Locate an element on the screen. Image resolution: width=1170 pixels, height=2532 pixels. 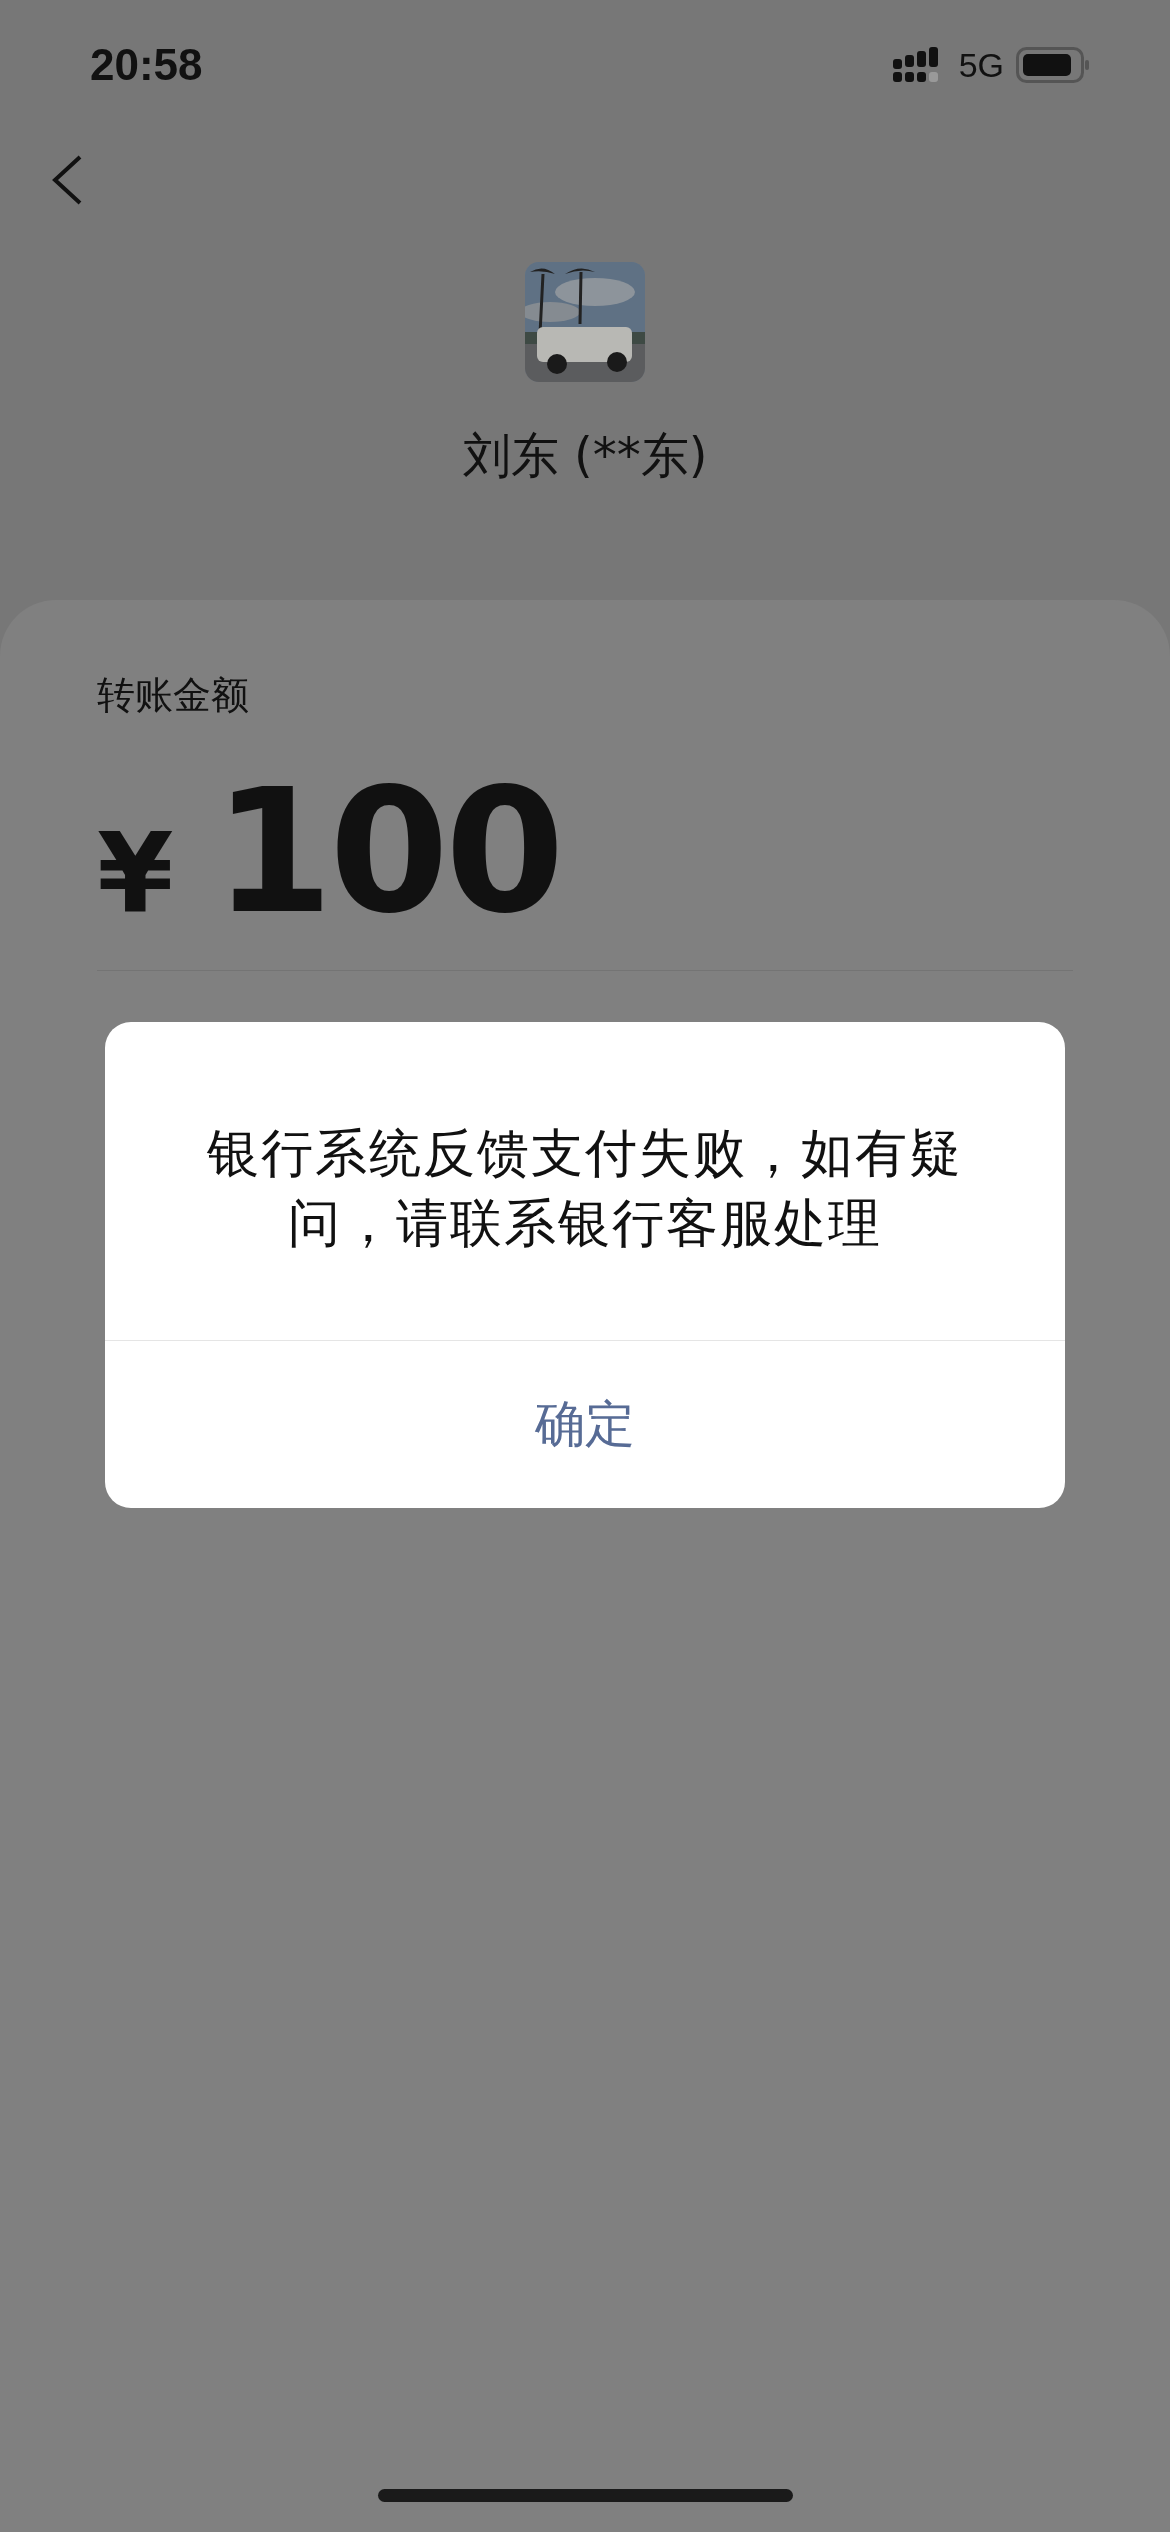
recipient-name: 刘东 (**东) is located at coordinates (585, 455).